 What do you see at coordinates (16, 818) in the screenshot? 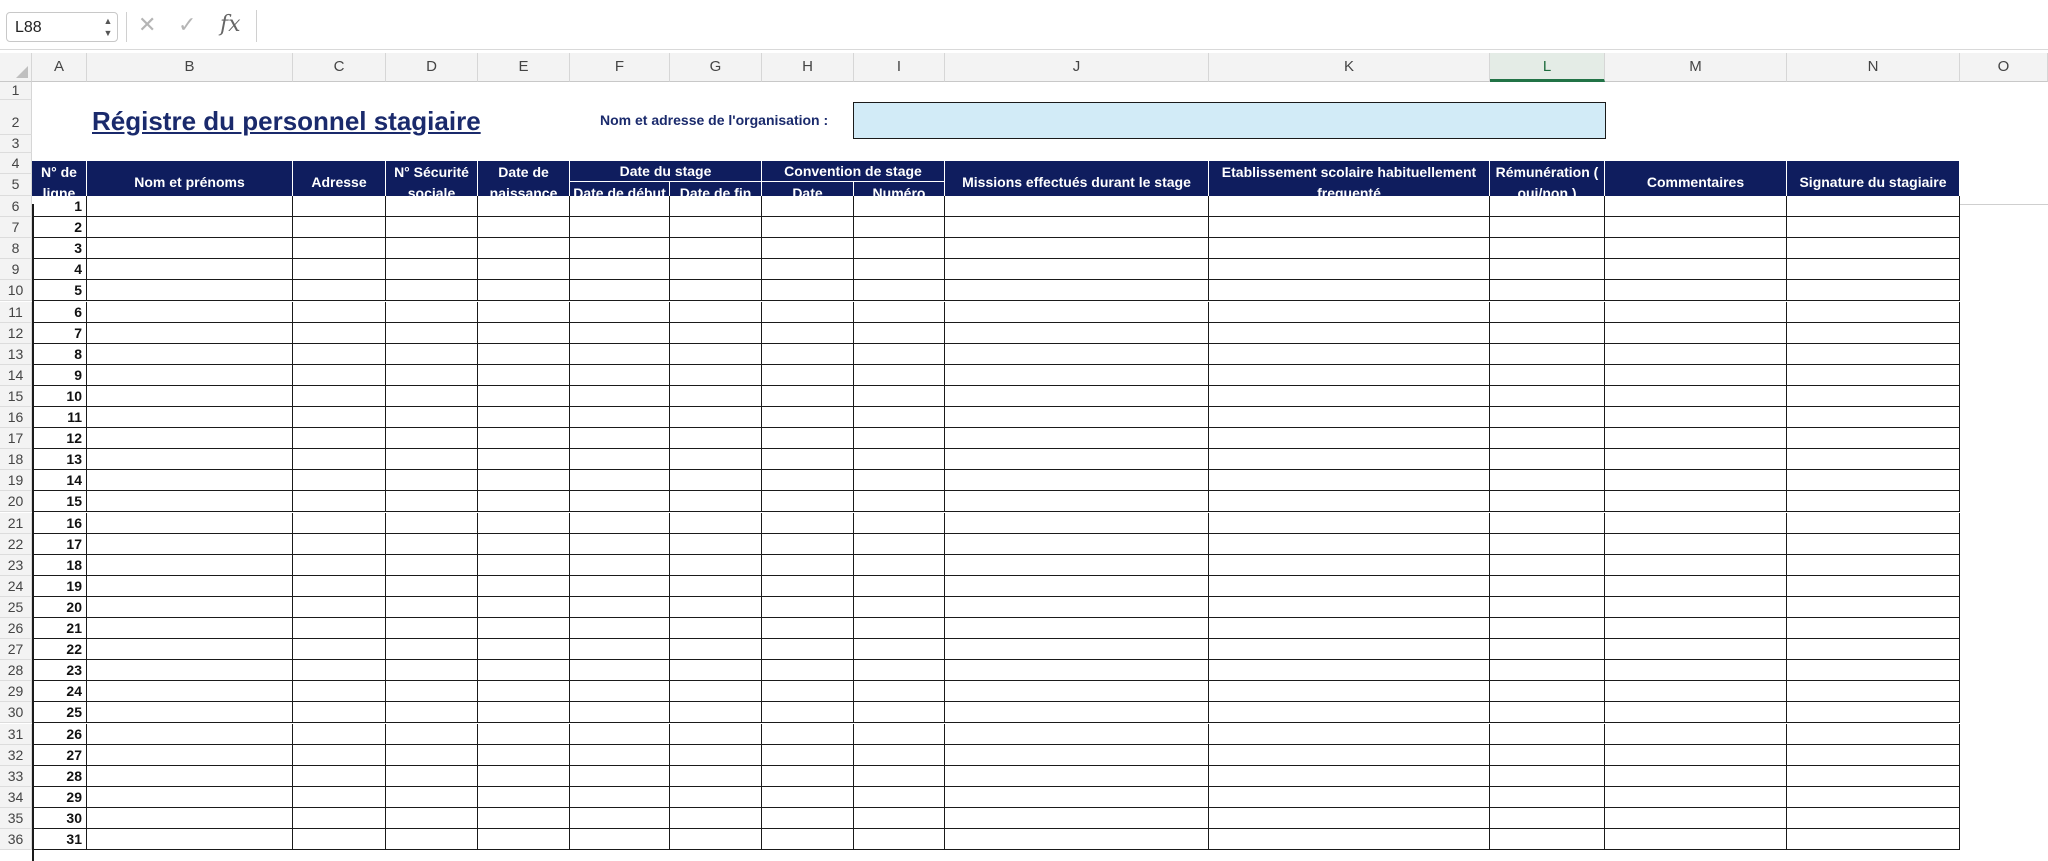
I see `row-header-35: 35` at bounding box center [16, 818].